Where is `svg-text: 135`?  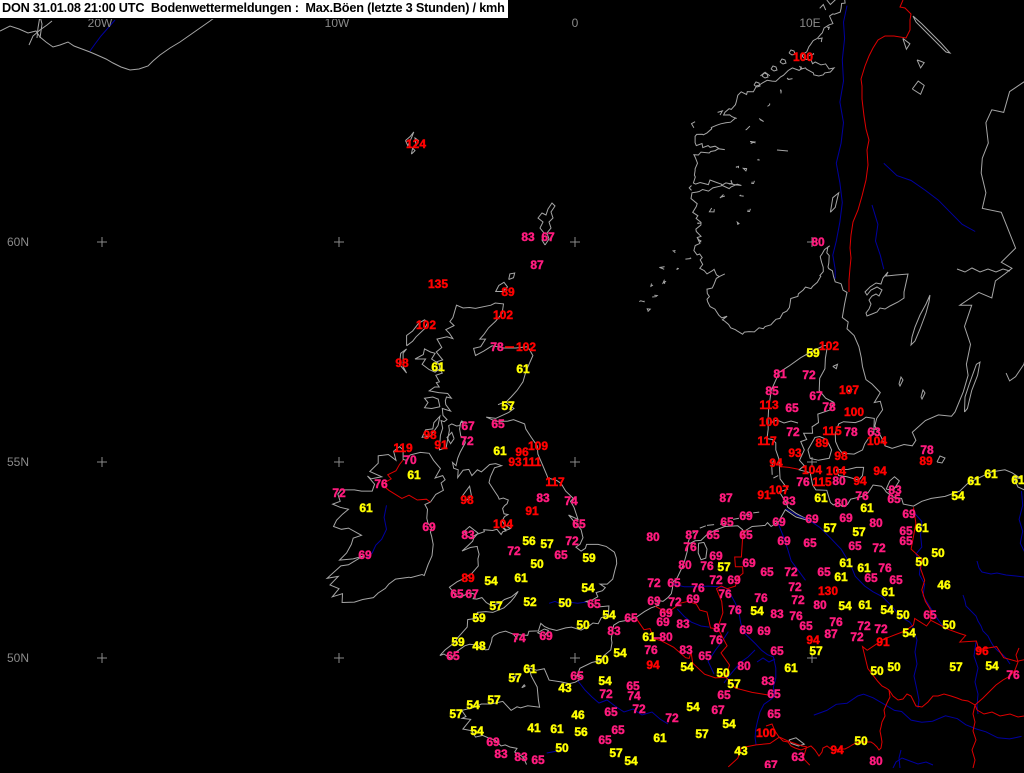
svg-text: 135 is located at coordinates (438, 284).